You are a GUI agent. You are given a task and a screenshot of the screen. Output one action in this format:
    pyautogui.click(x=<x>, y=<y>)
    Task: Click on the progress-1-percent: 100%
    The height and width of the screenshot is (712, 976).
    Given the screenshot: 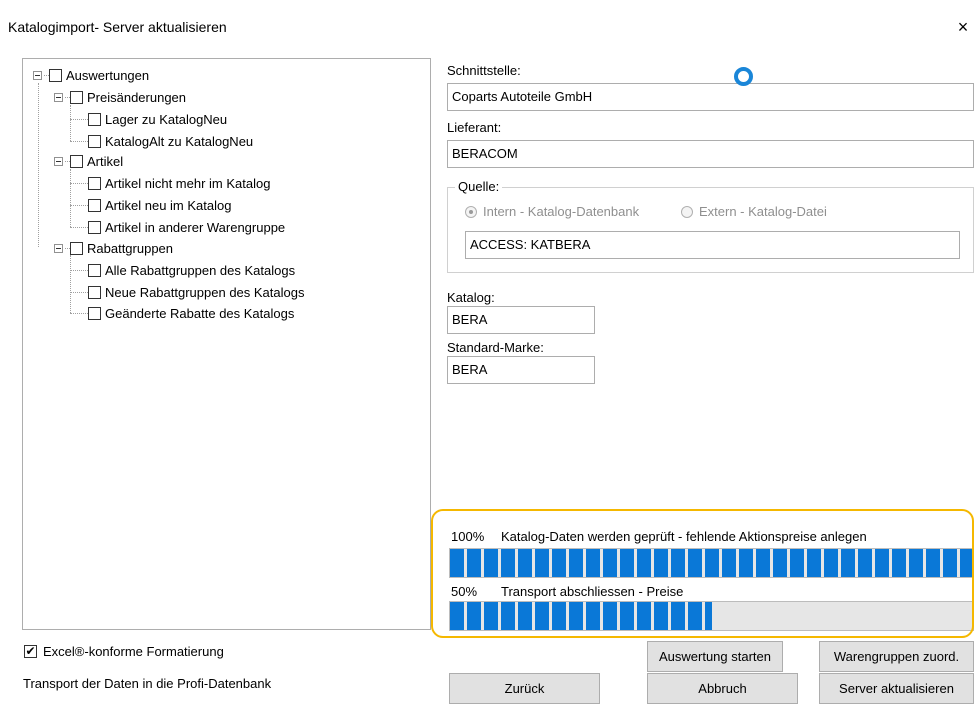 What is the action you would take?
    pyautogui.click(x=468, y=536)
    